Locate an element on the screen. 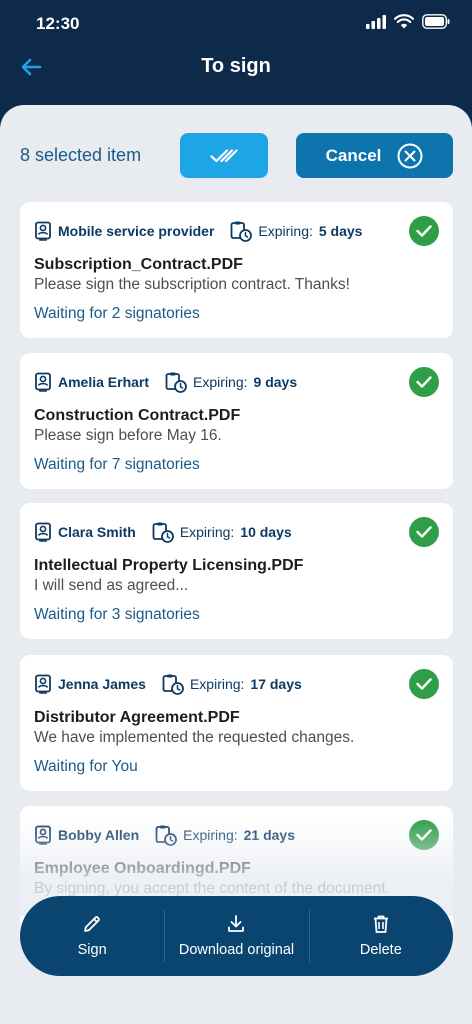  status-bar: 12:30 is located at coordinates (236, 24).